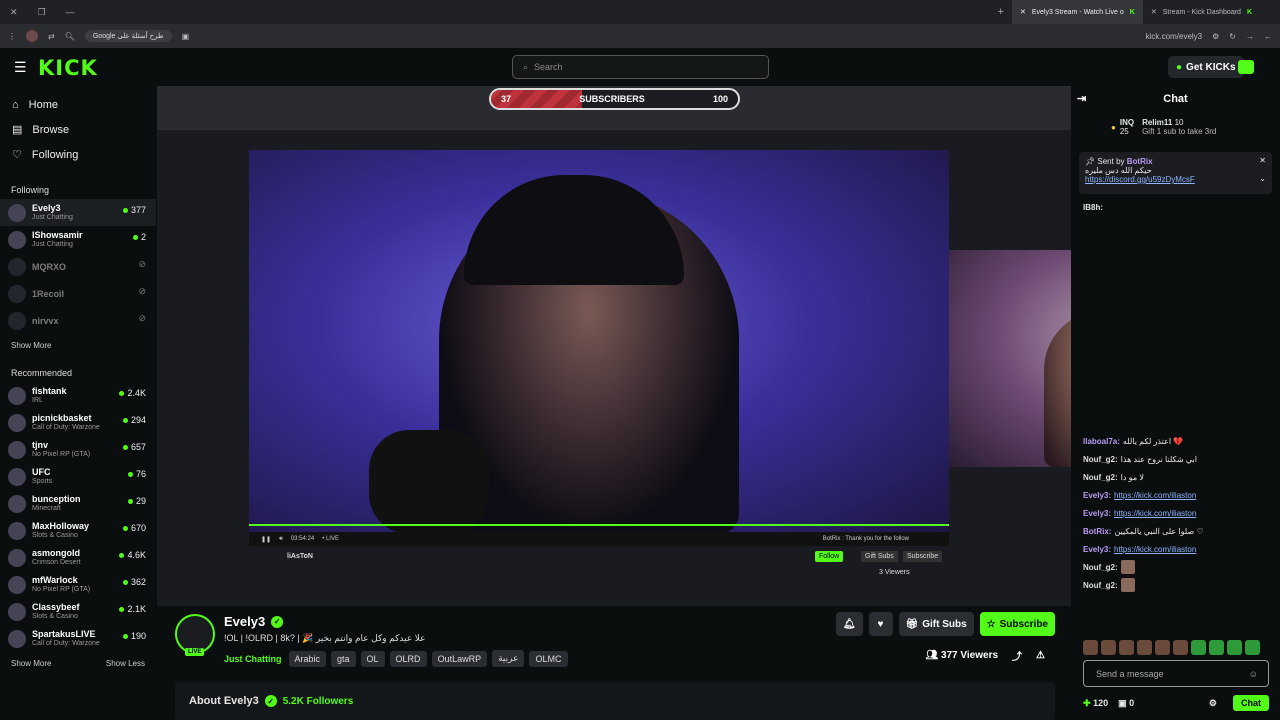 This screenshot has height=720, width=1280. I want to click on tag: gta, so click(343, 658).